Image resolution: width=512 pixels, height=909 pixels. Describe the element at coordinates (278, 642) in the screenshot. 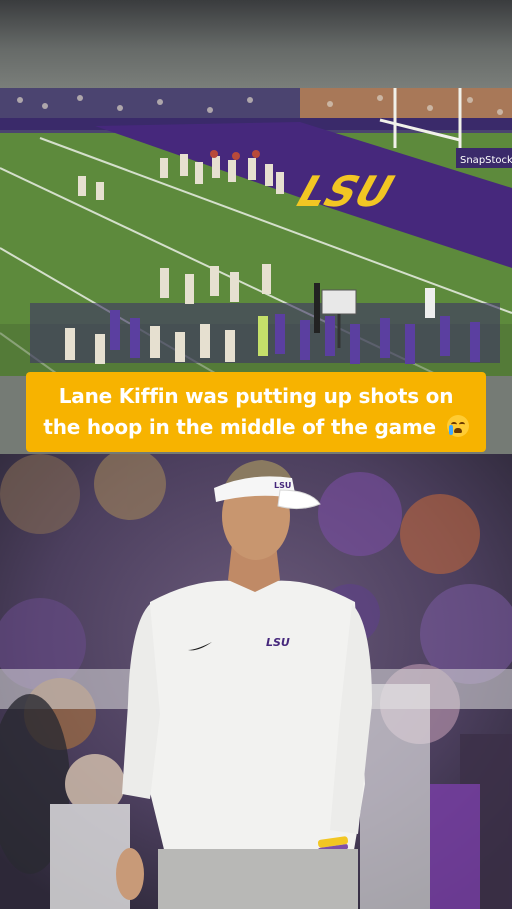

I see `shirt-logo: LSU` at that location.